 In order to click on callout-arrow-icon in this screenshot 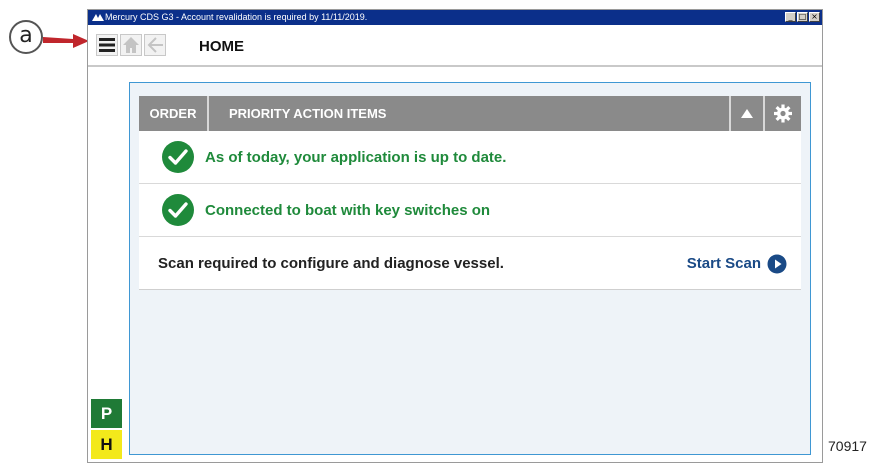, I will do `click(66, 41)`.